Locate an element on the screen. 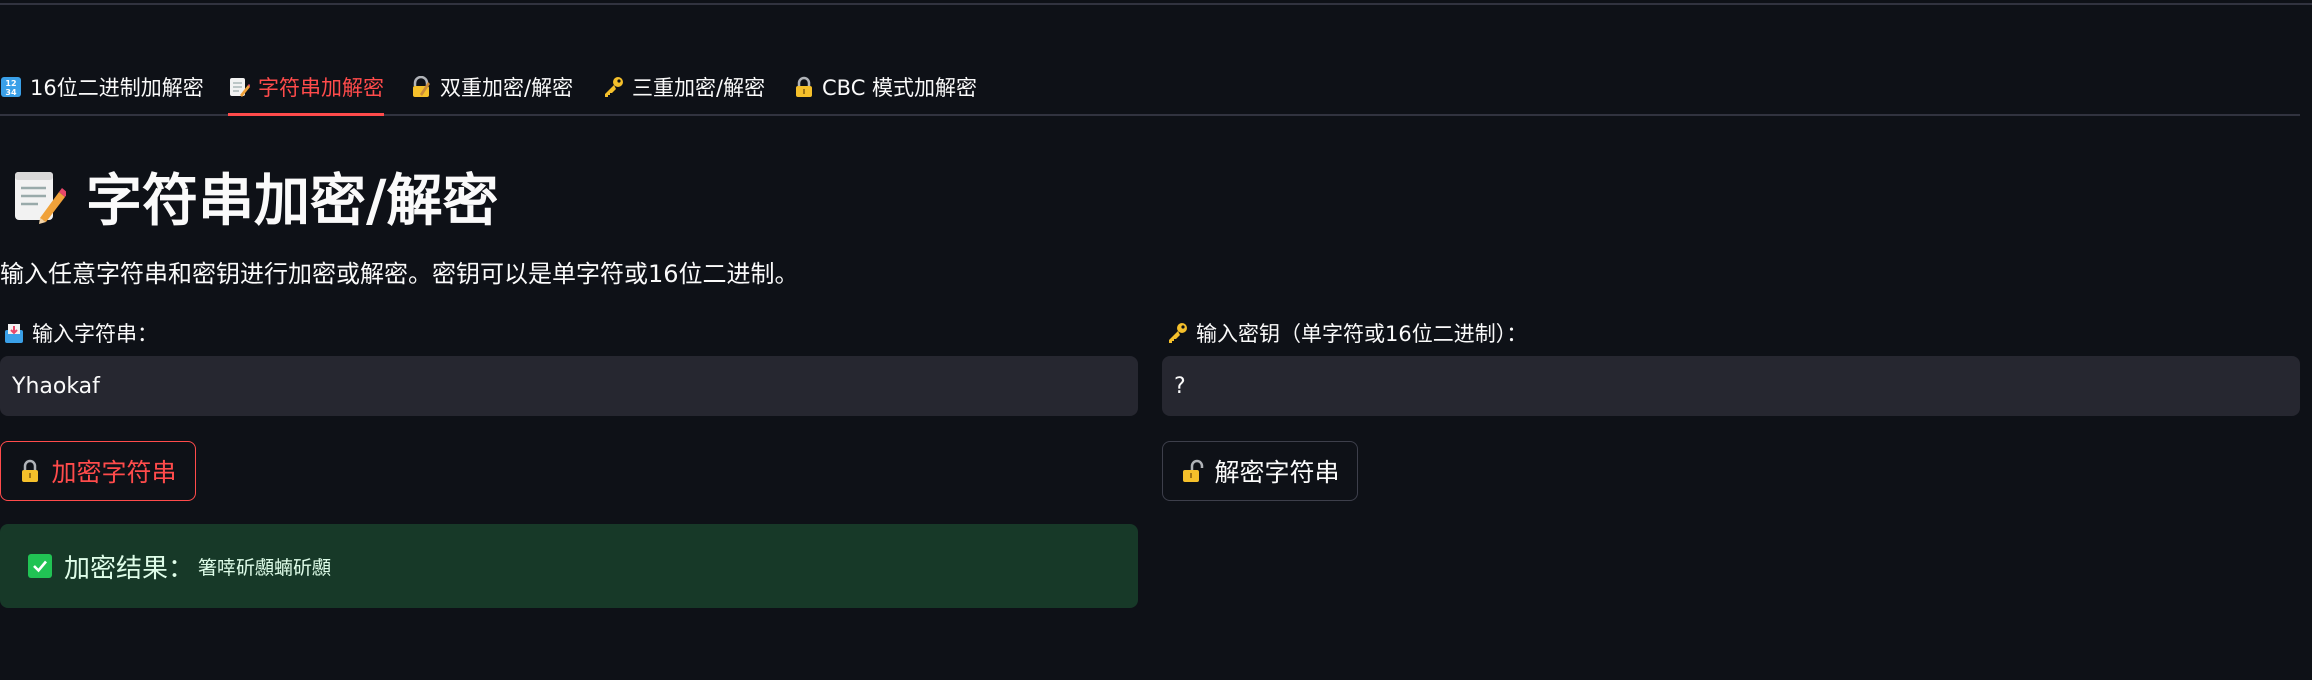  numbers-icon: 12 34 is located at coordinates (11, 87).